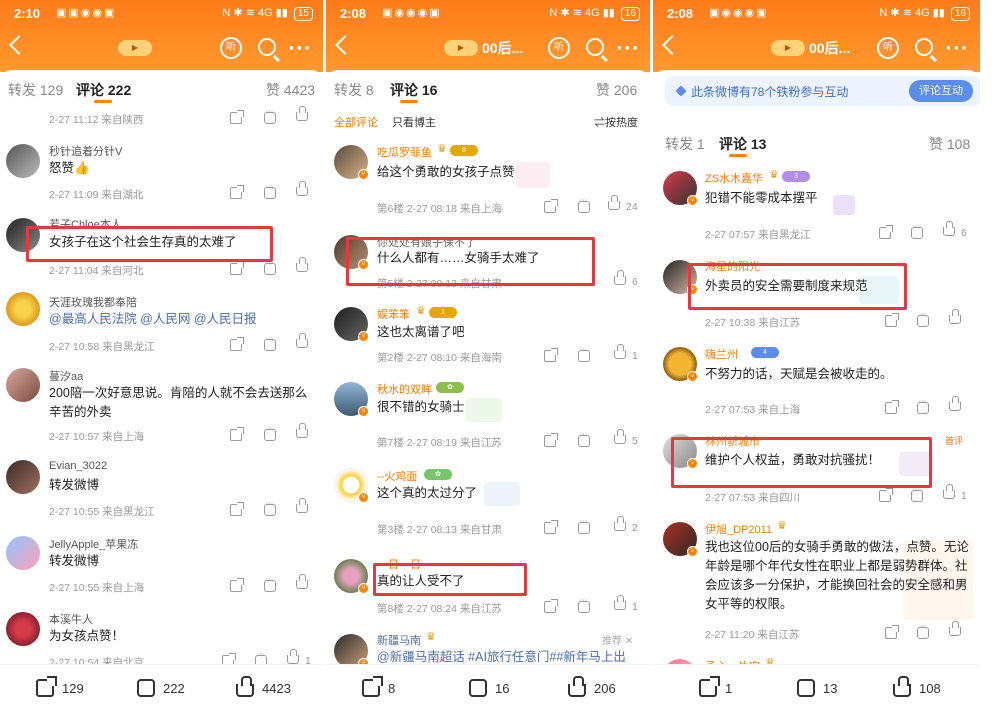  What do you see at coordinates (502, 688) in the screenshot?
I see `comment-count: 16` at bounding box center [502, 688].